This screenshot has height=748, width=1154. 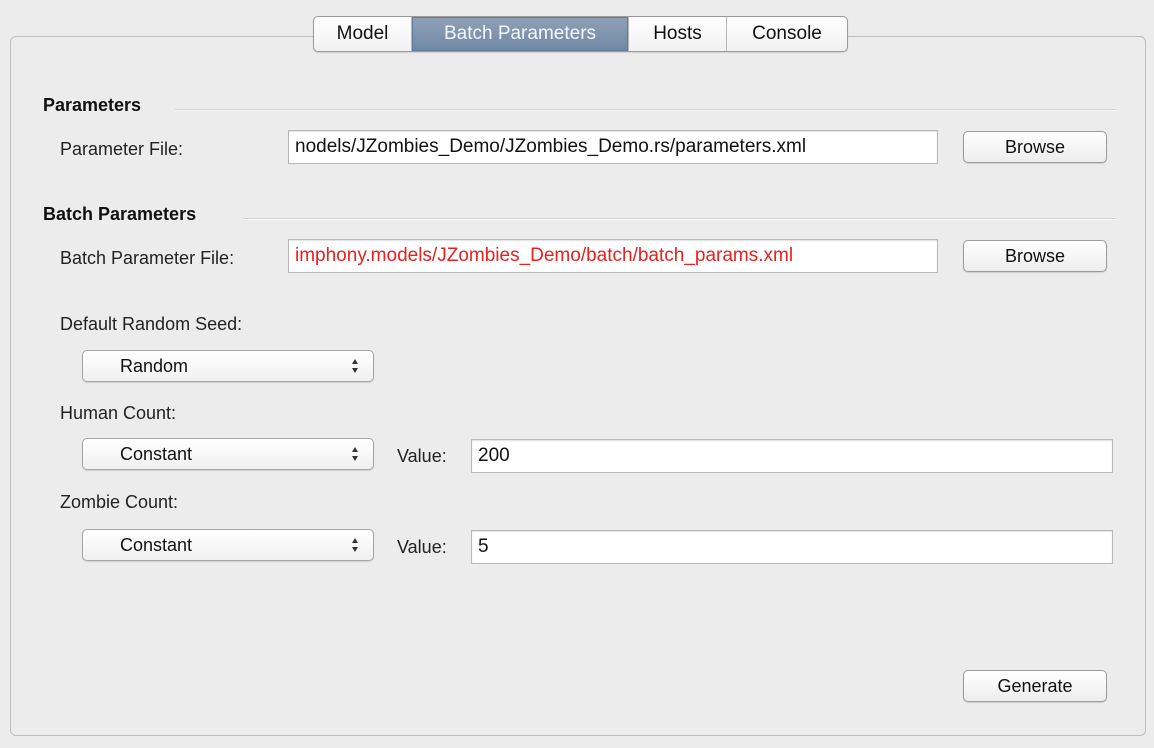 What do you see at coordinates (228, 454) in the screenshot?
I see `human-count-select: Constant` at bounding box center [228, 454].